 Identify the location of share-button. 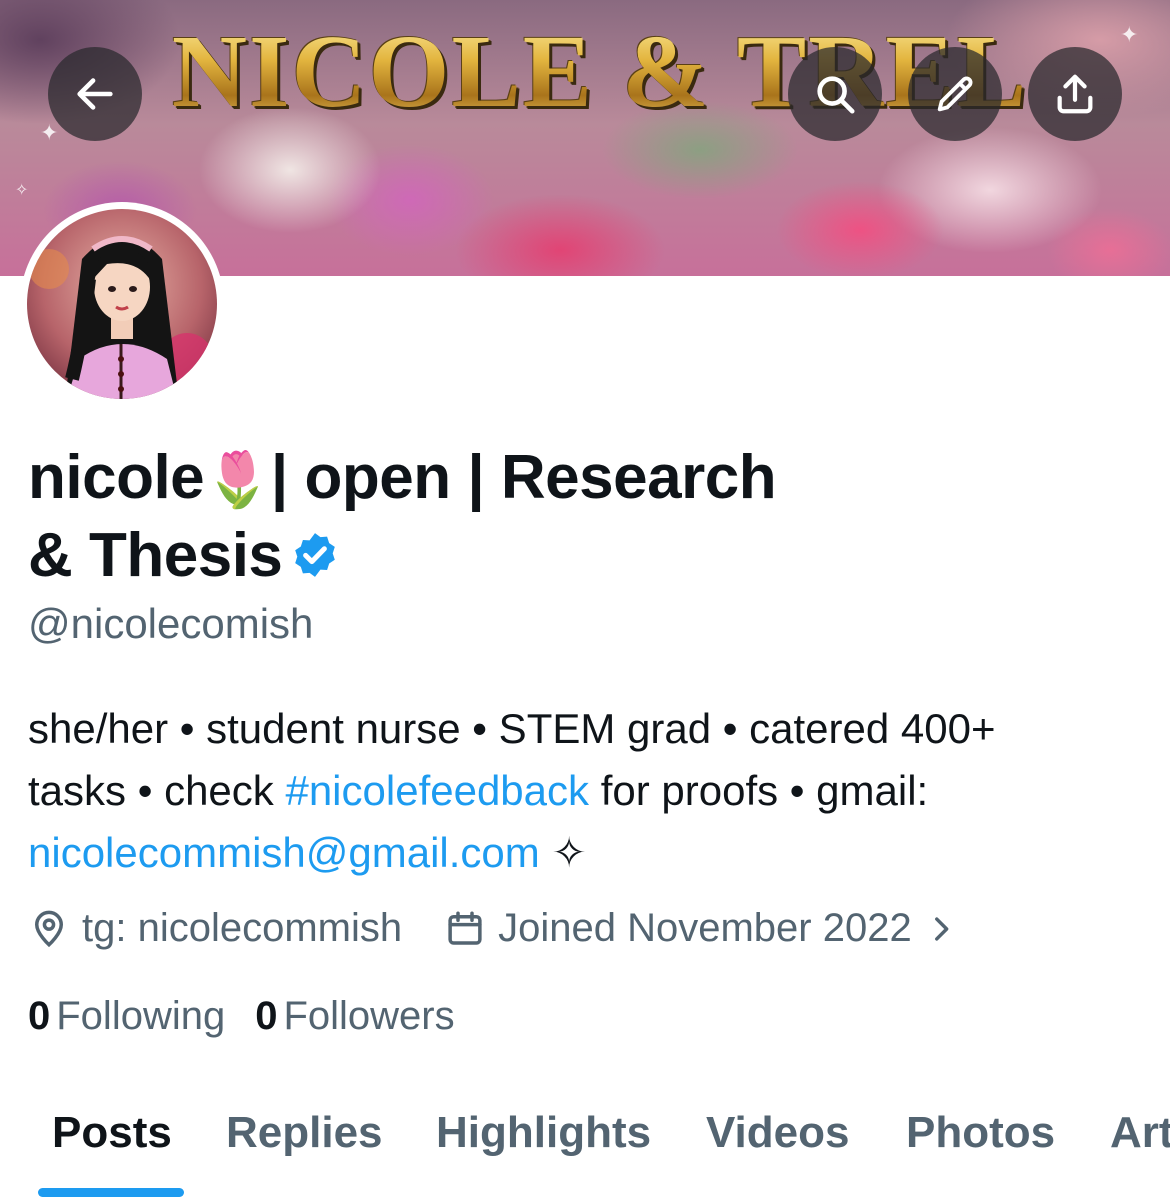
(1075, 94).